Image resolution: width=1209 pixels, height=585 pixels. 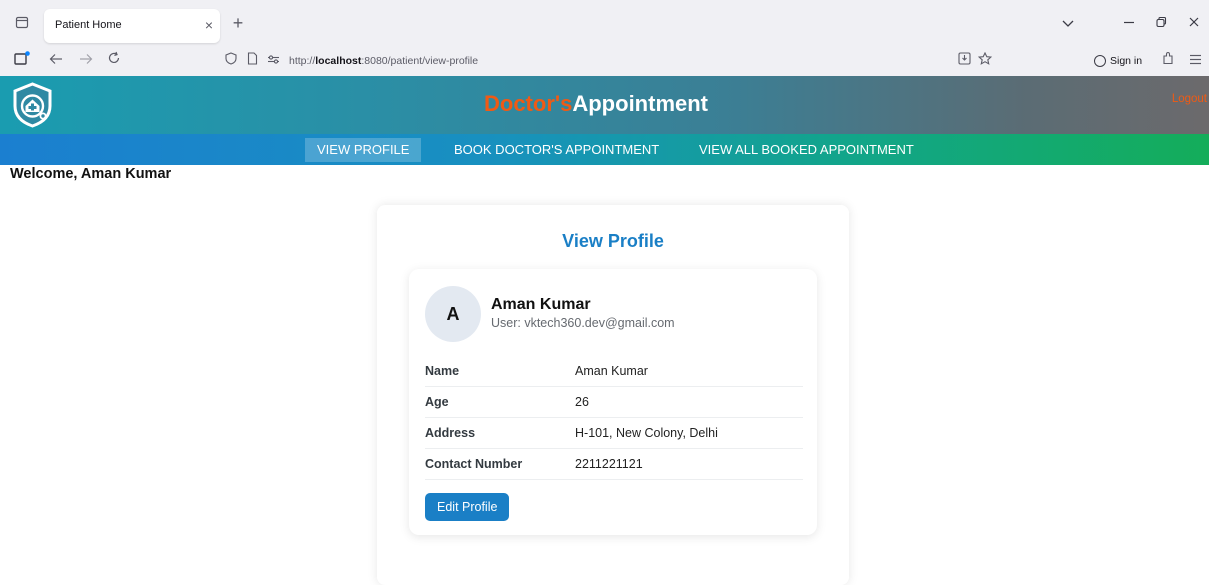 What do you see at coordinates (1068, 24) in the screenshot?
I see `tab-overflow-chevron-icon` at bounding box center [1068, 24].